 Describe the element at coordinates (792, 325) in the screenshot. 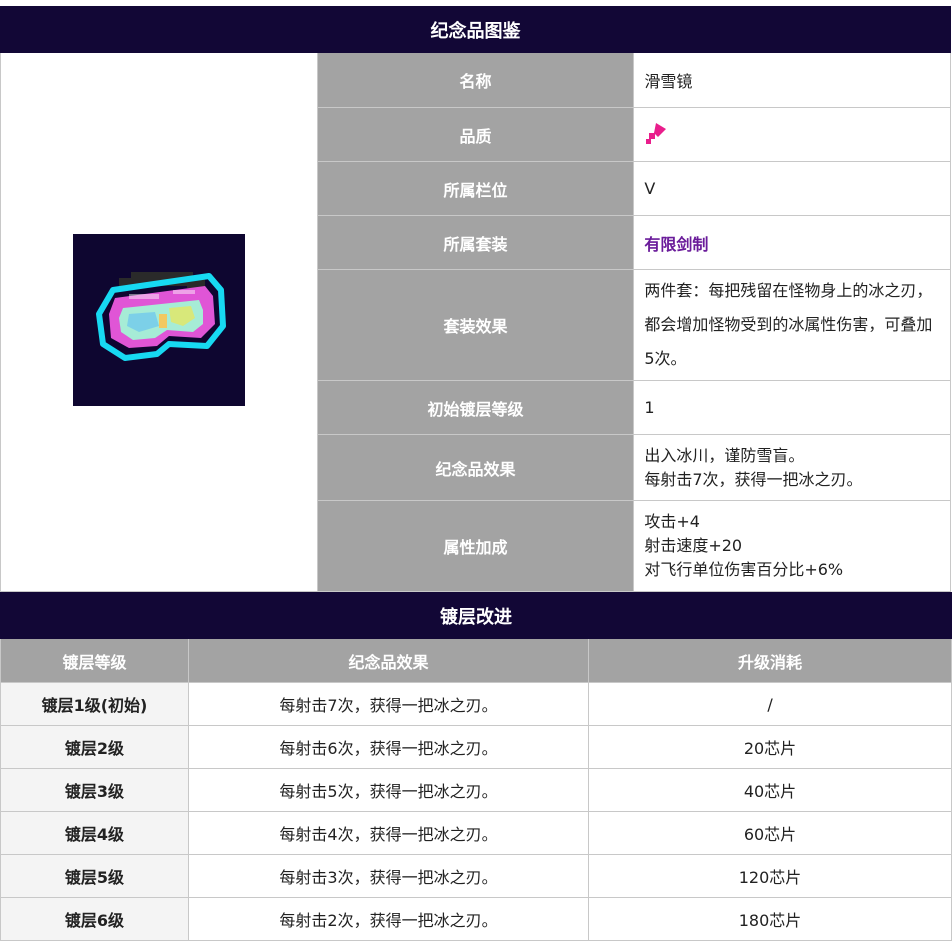

I see `set-effect-value: 两件套：每把残留在怪物身上的冰之刃，都会增加怪物受到的冰属性伤害，可叠加5次。` at that location.